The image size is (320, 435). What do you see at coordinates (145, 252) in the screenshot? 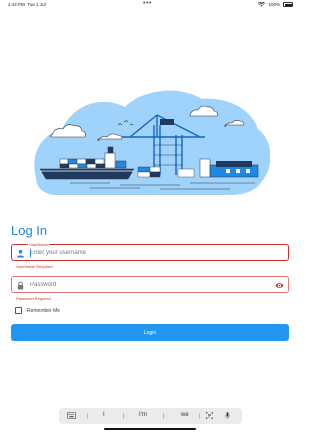
I see `username-input` at bounding box center [145, 252].